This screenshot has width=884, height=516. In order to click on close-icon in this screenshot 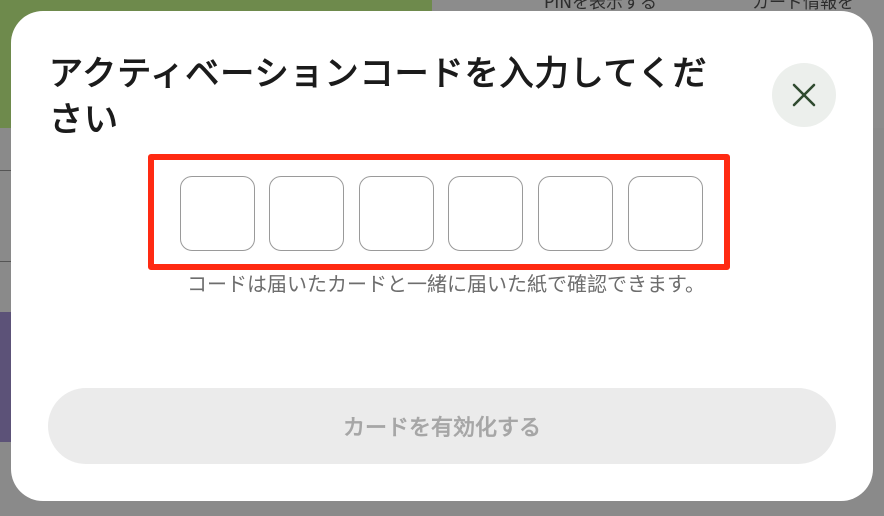, I will do `click(804, 95)`.